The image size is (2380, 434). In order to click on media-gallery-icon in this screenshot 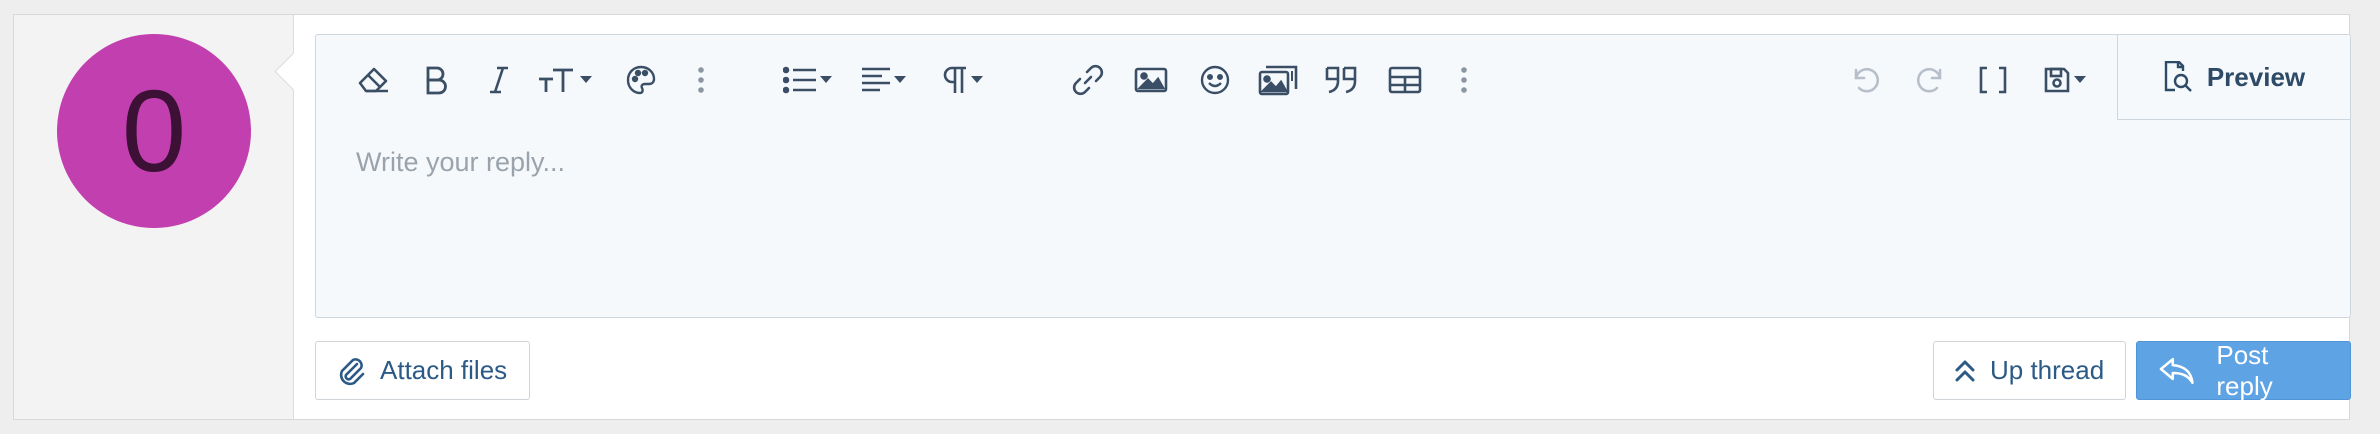, I will do `click(1279, 80)`.